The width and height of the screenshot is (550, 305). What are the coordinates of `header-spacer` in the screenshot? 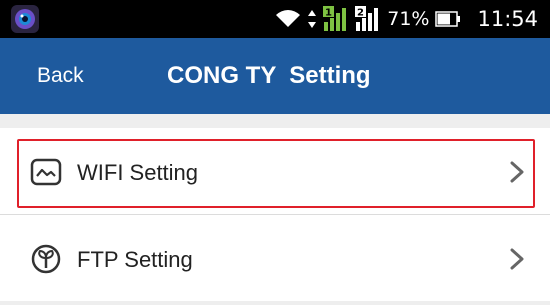 It's located at (275, 121).